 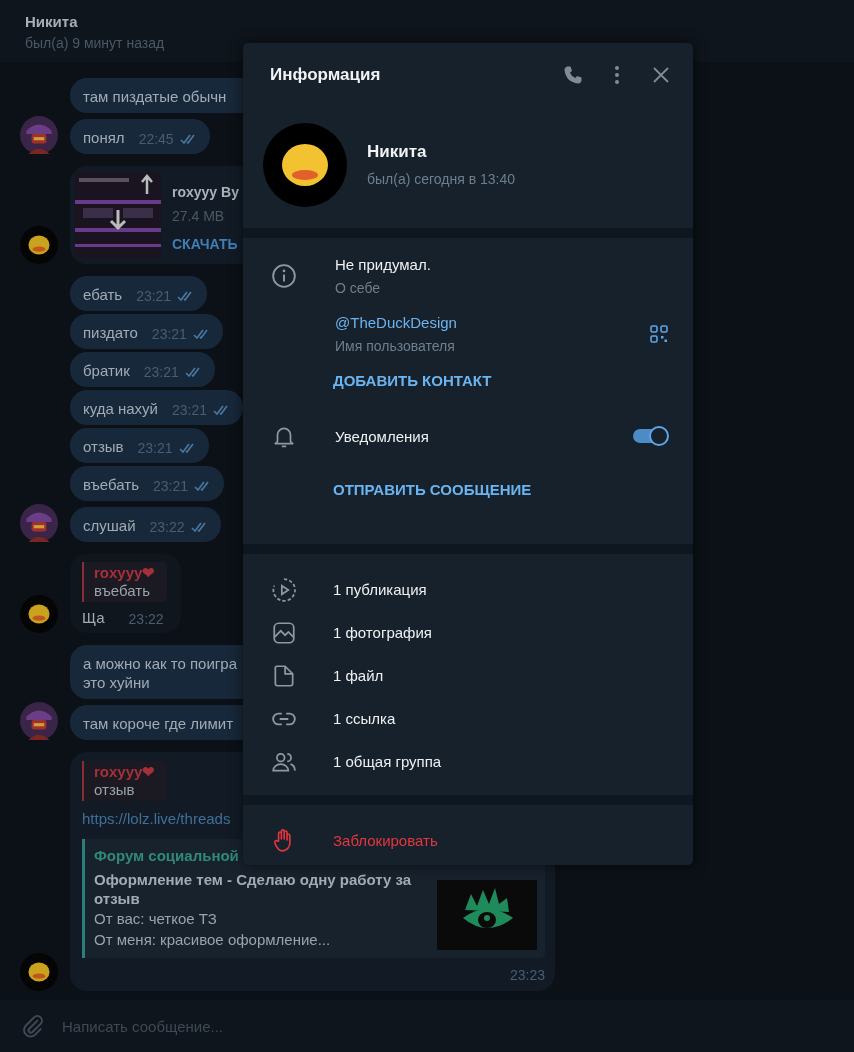 I want to click on last-seen-status: был(а) 9 минут назад, so click(x=95, y=43).